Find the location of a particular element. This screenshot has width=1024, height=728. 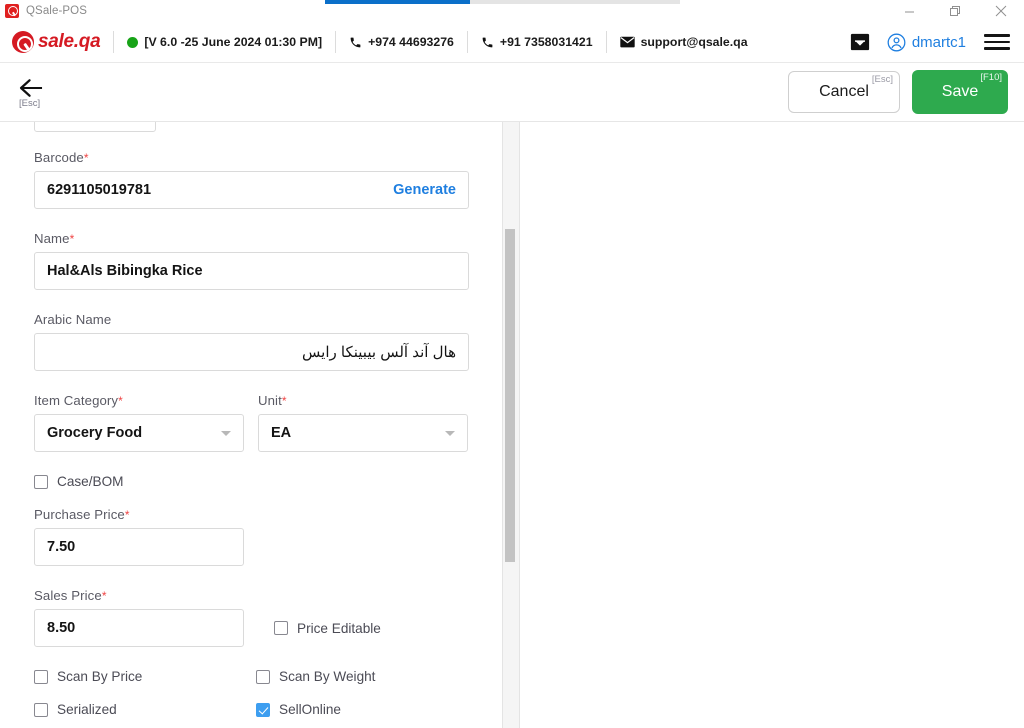

brand-logo: sale.qa is located at coordinates (56, 42).